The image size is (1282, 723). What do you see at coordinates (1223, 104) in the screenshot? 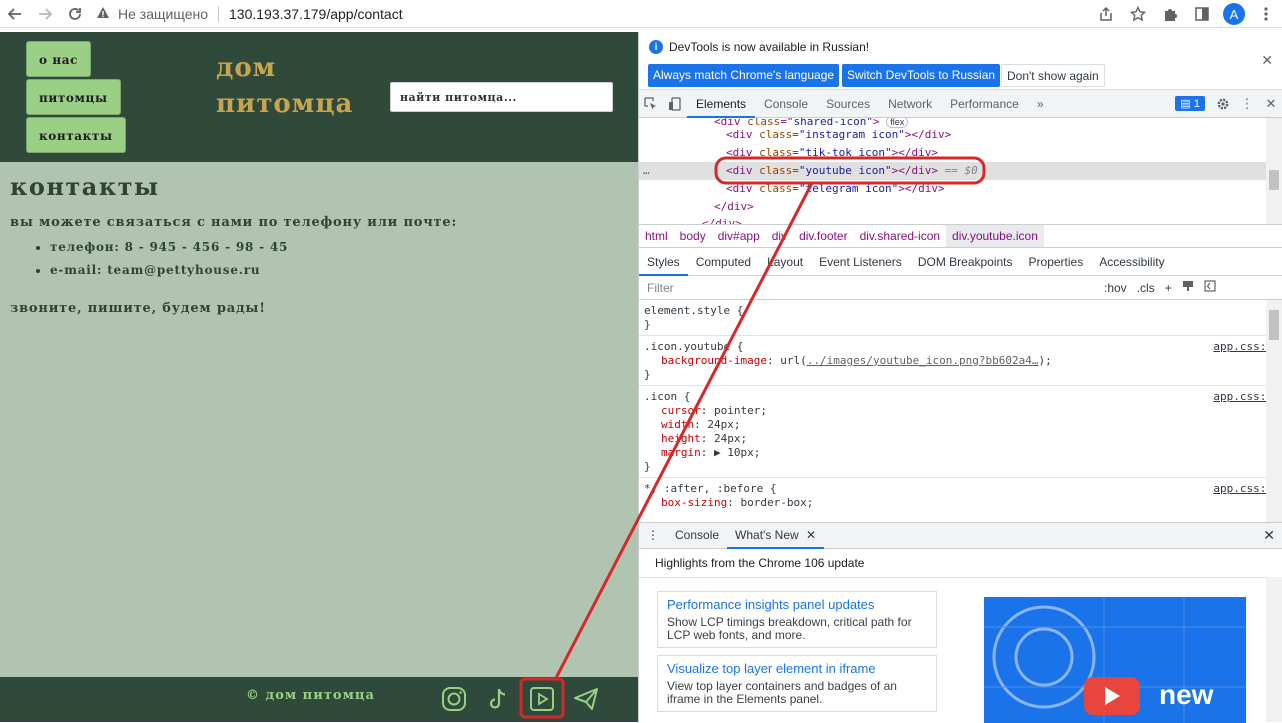
I see `settings-gear-icon` at bounding box center [1223, 104].